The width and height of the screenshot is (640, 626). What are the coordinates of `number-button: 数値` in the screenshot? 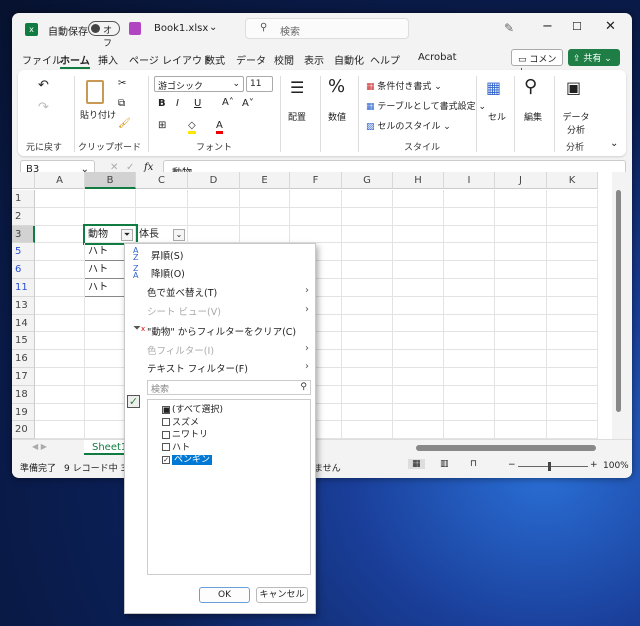 It's located at (337, 116).